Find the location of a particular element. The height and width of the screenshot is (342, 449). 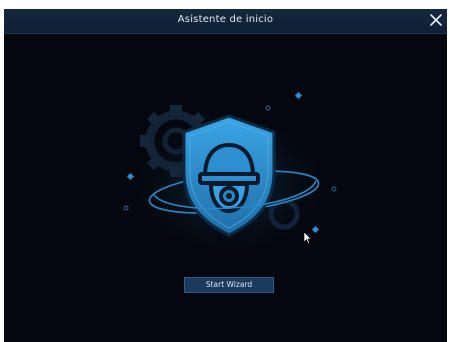

close-icon is located at coordinates (436, 20).